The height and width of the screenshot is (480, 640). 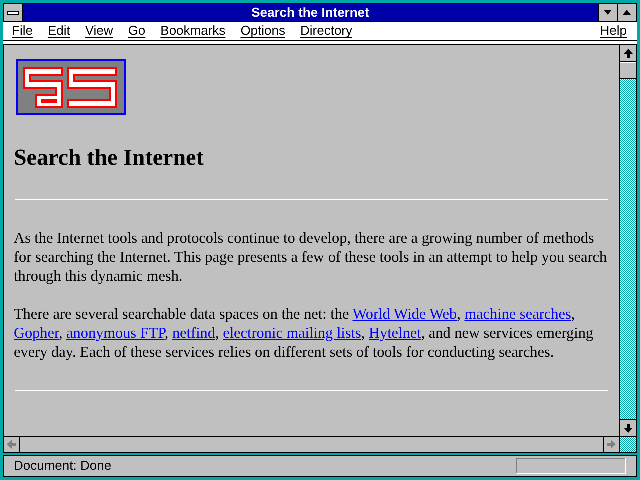 I want to click on menu-item: Bookmarks, so click(x=193, y=31).